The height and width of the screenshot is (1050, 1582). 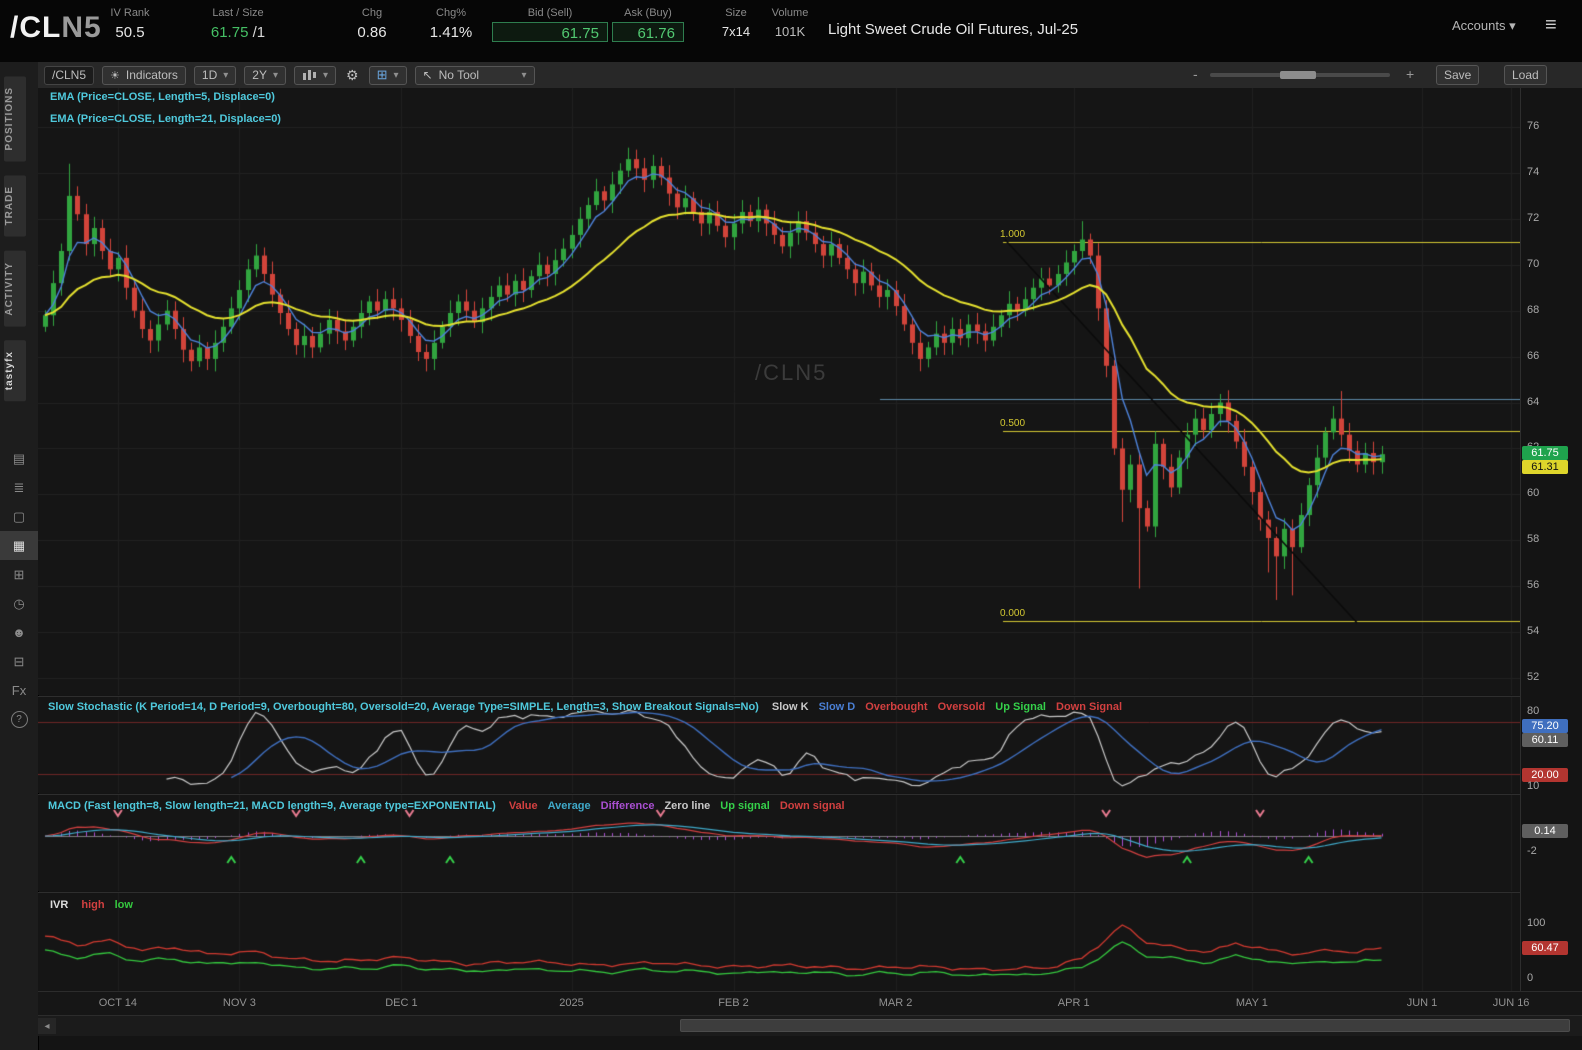 I want to click on ivr-title: IVR, so click(x=59, y=905).